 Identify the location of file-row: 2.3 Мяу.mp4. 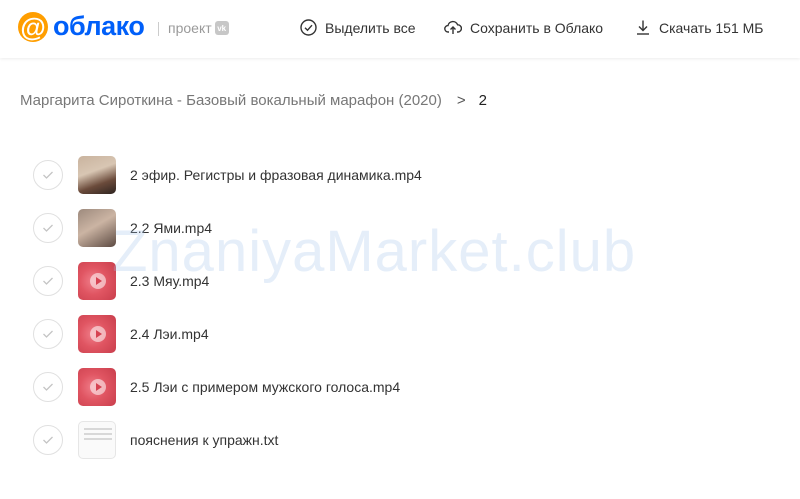
(400, 280).